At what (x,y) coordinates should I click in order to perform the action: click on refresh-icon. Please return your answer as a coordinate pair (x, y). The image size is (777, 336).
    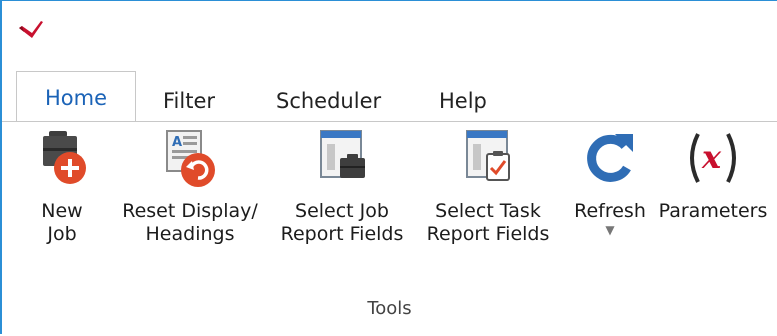
    Looking at the image, I should click on (610, 158).